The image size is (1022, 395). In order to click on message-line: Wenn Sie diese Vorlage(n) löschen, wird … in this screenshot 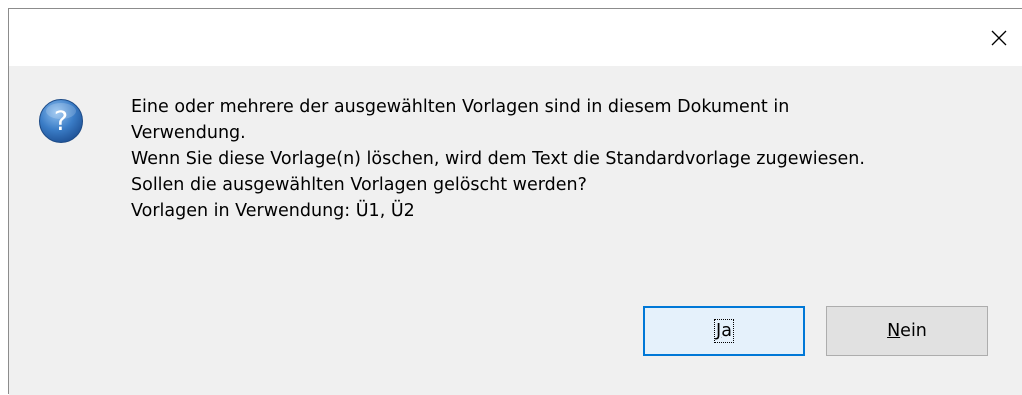, I will do `click(498, 159)`.